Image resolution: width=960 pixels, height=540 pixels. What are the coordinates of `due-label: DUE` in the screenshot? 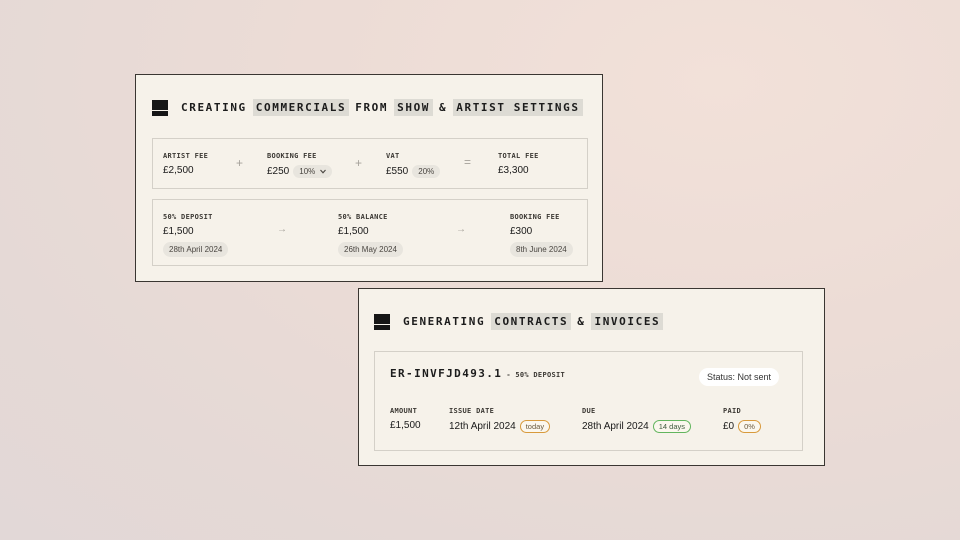 It's located at (589, 411).